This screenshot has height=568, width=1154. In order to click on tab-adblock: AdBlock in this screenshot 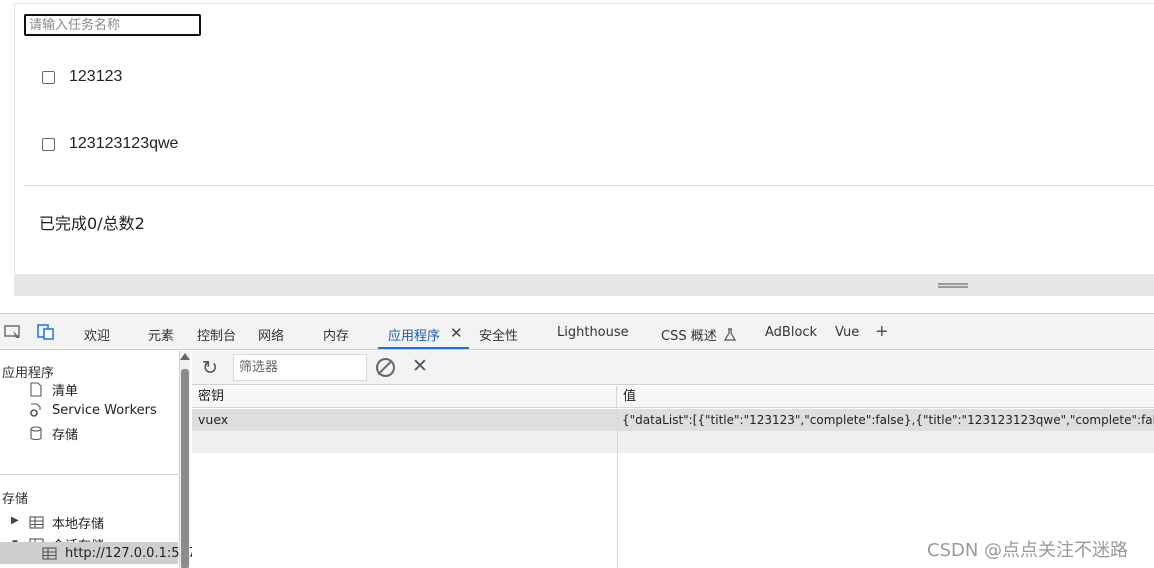, I will do `click(791, 332)`.